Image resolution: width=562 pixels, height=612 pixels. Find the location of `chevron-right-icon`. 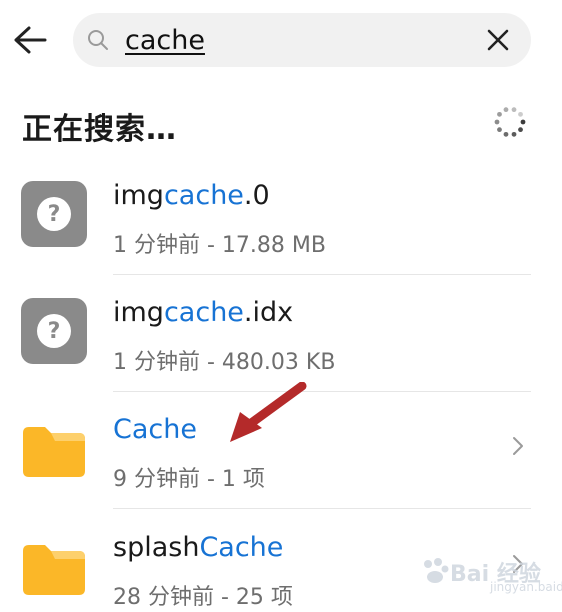

chevron-right-icon is located at coordinates (518, 446).